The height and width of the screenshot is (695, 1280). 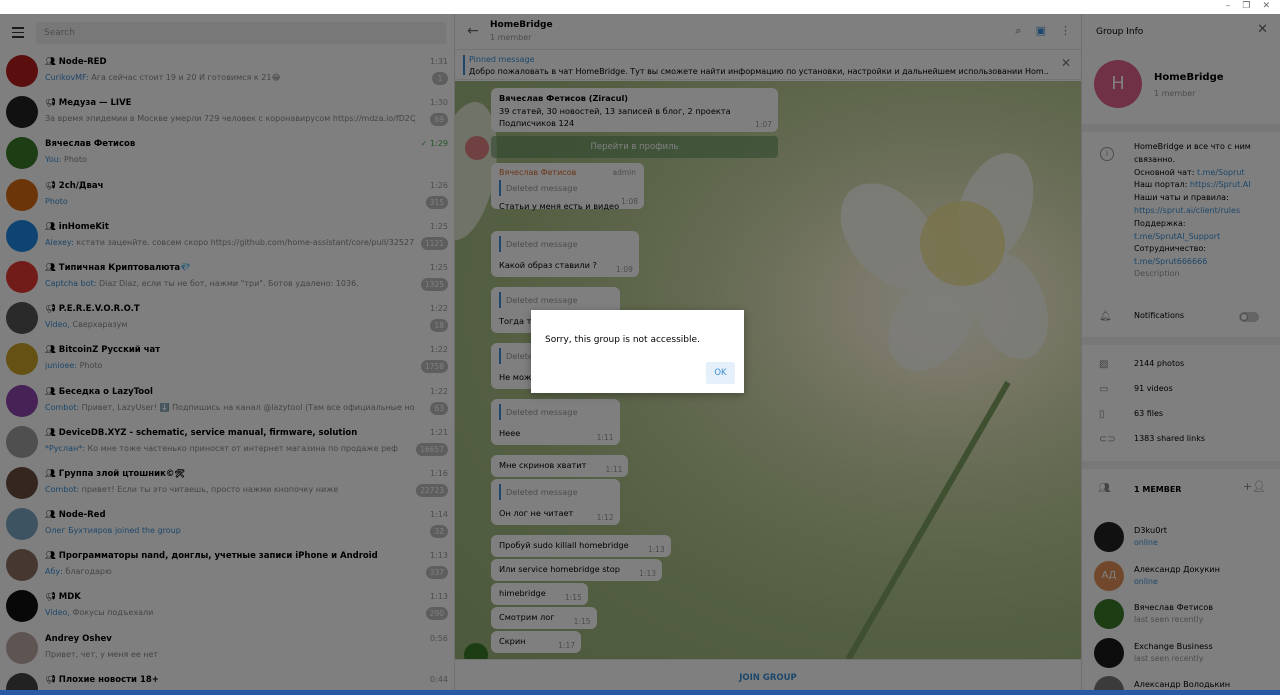 What do you see at coordinates (1228, 6) in the screenshot?
I see `minimize-icon: –` at bounding box center [1228, 6].